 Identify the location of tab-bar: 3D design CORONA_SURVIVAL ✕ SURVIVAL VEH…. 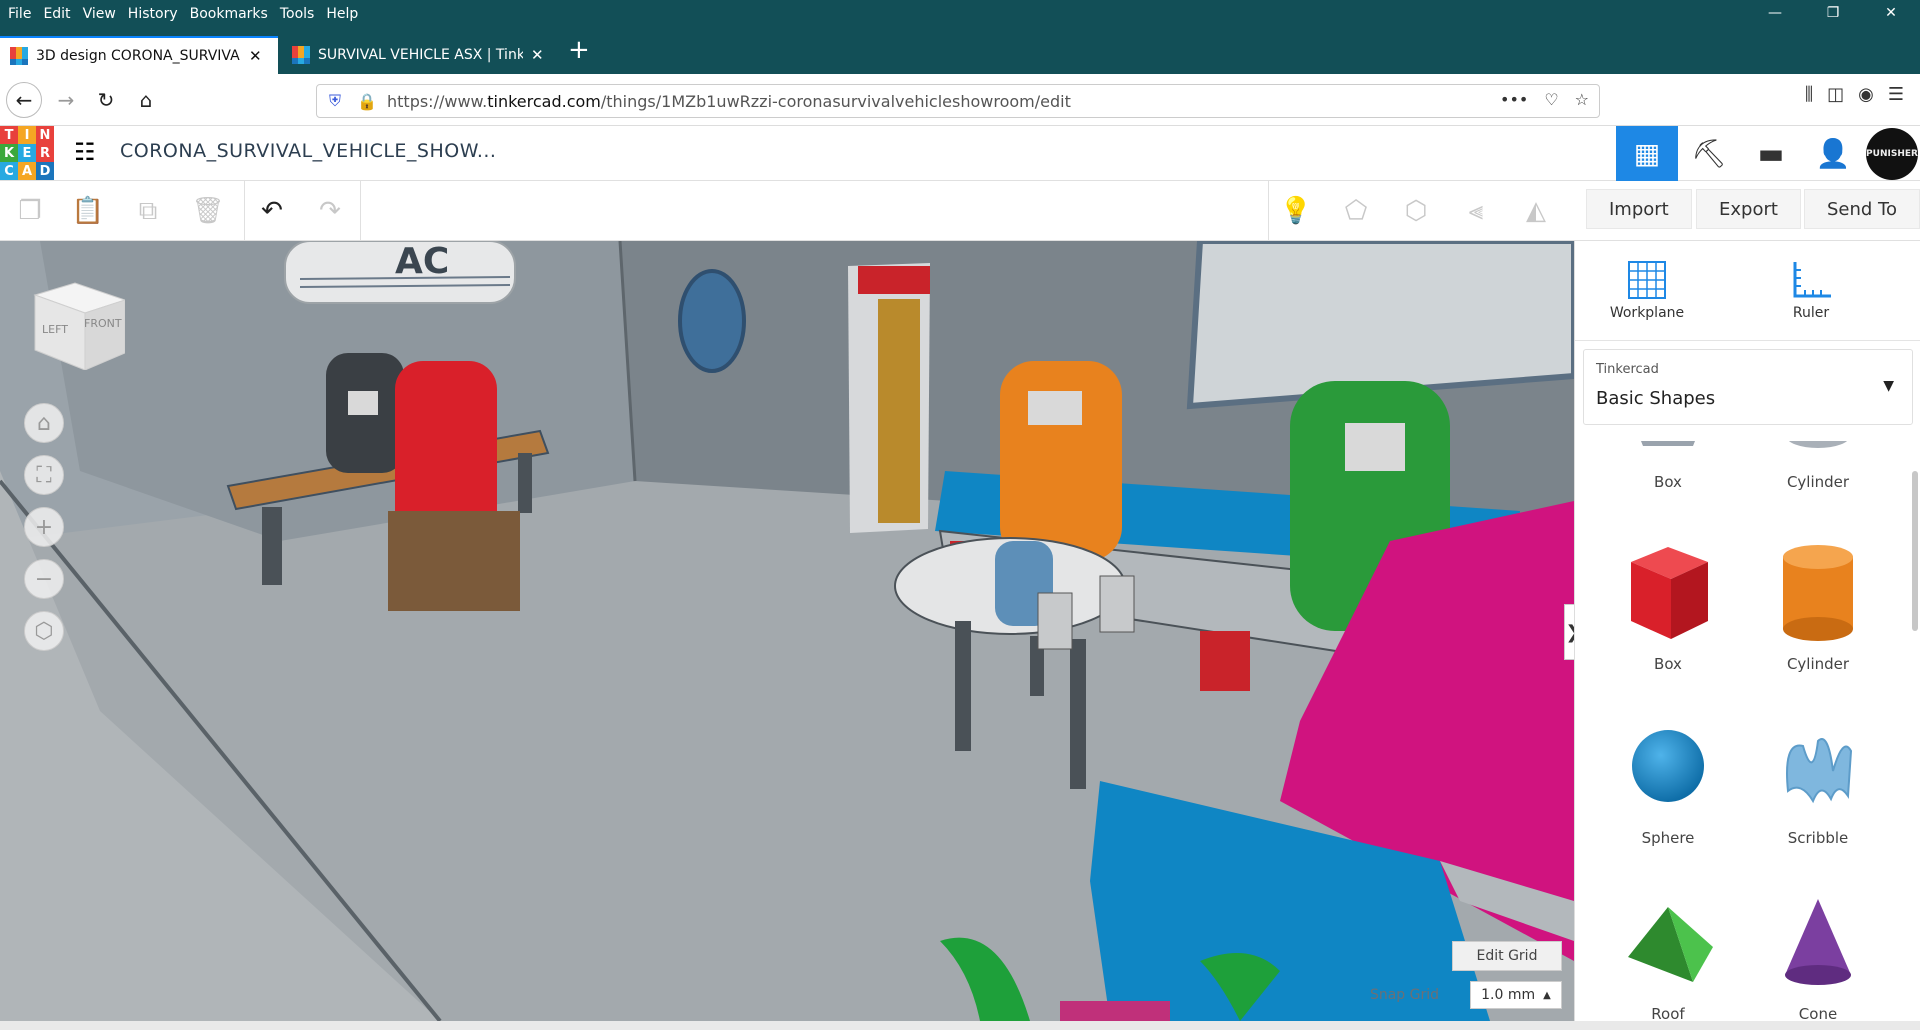
(960, 50).